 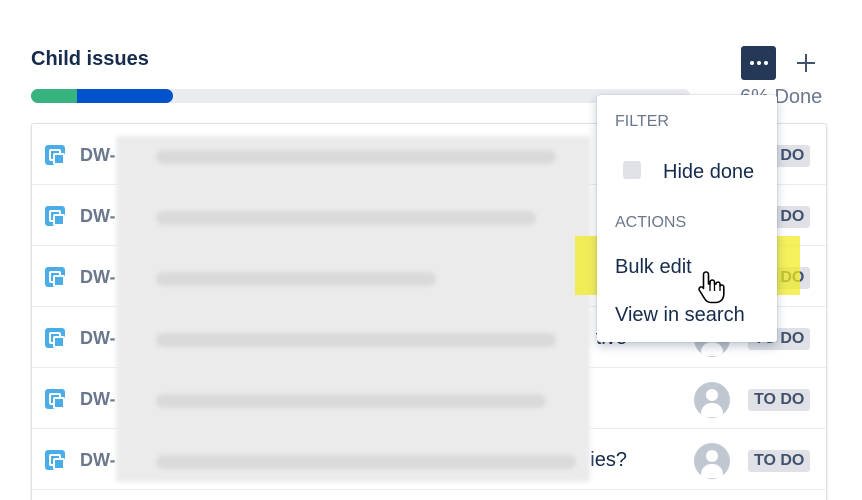 I want to click on hand-pointer-icon, so click(x=711, y=287).